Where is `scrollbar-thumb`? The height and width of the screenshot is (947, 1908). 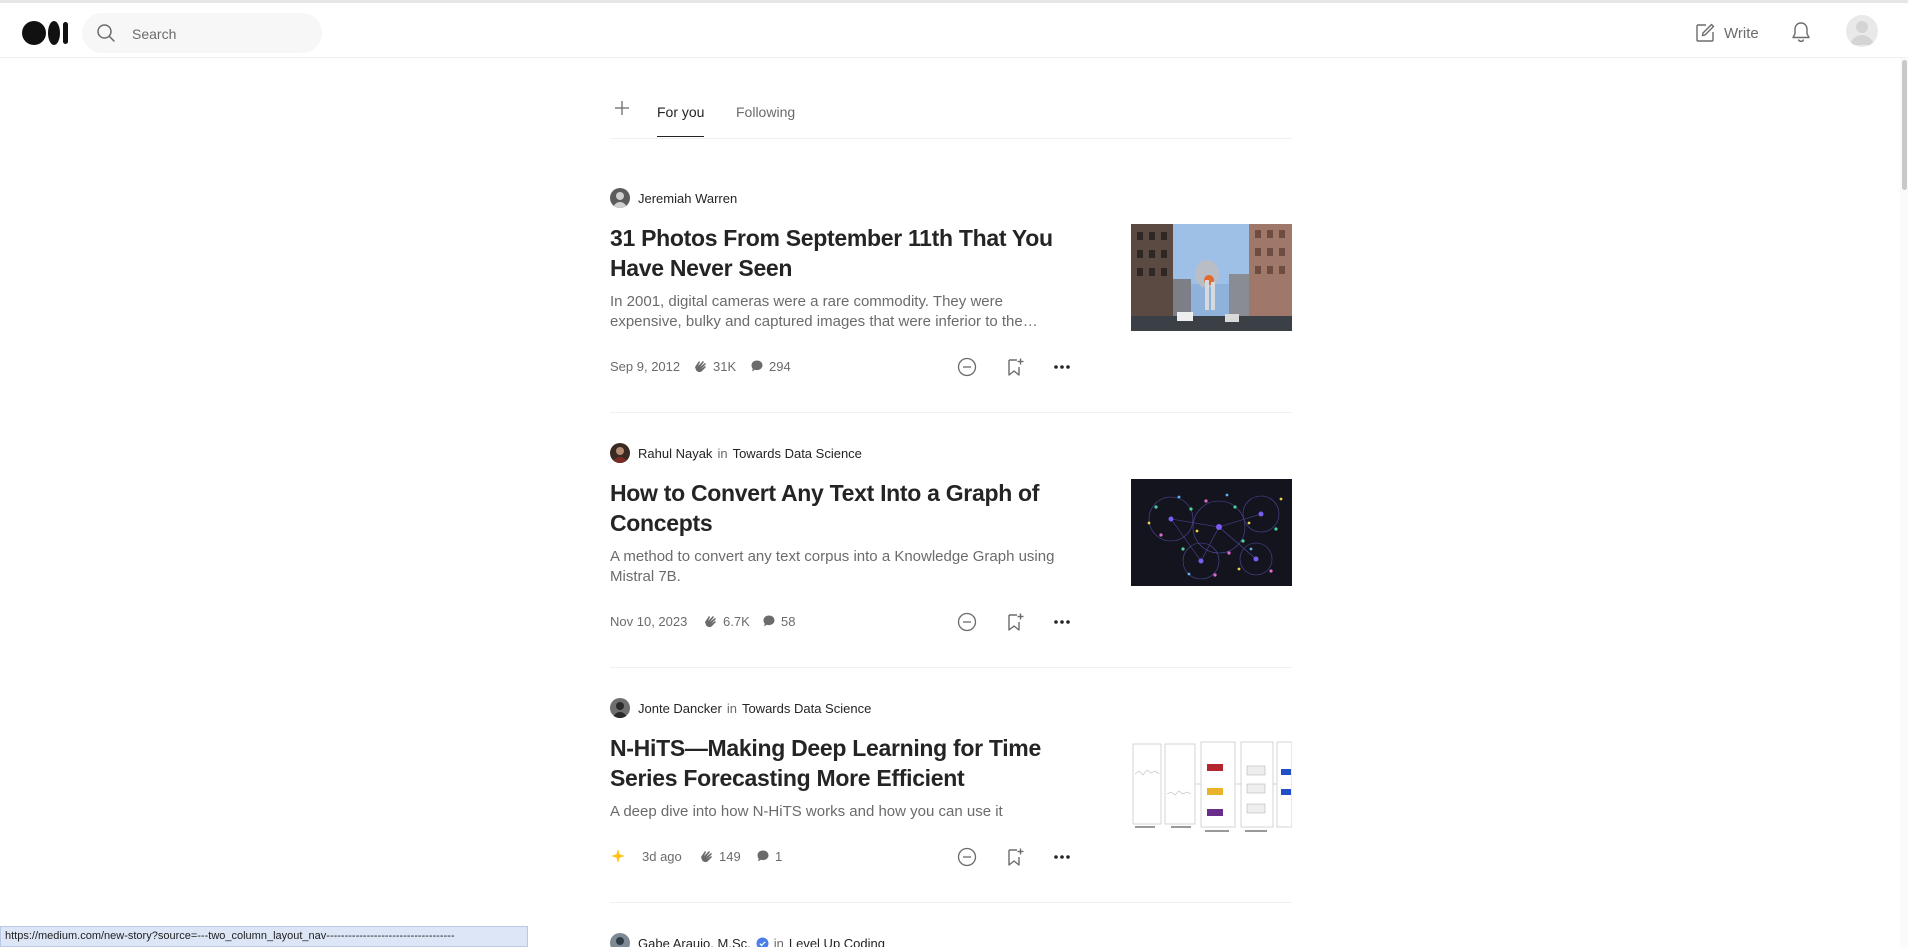
scrollbar-thumb is located at coordinates (1904, 125).